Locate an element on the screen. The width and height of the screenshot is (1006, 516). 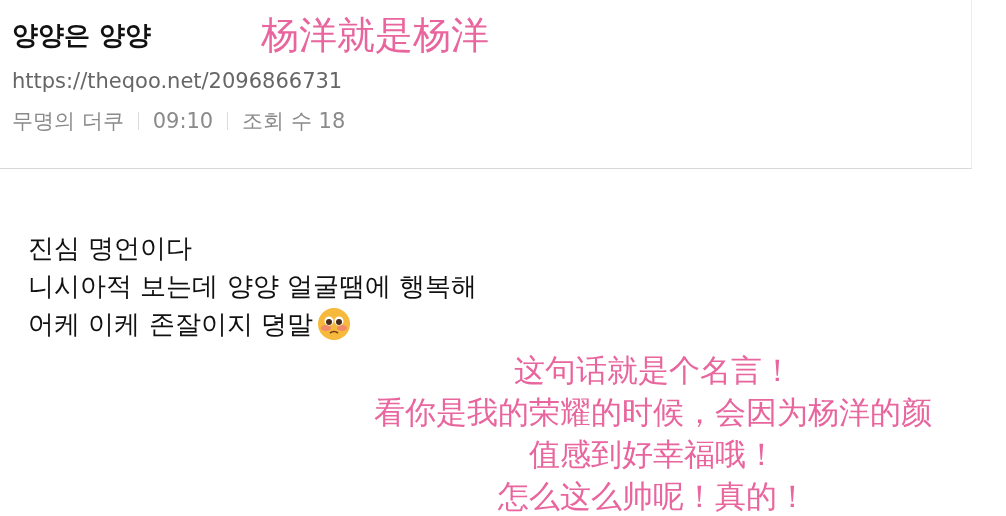
post-title: 양양은 양양 is located at coordinates (82, 35).